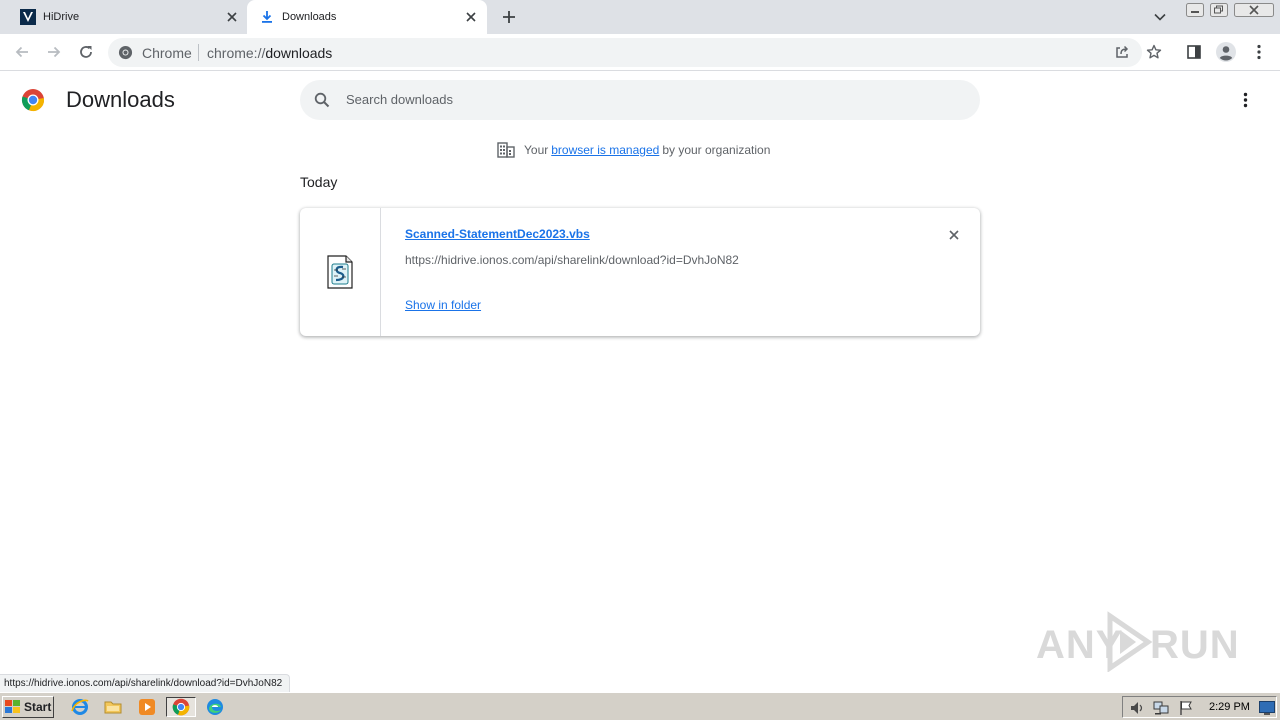  Describe the element at coordinates (215, 707) in the screenshot. I see `edge-icon` at that location.